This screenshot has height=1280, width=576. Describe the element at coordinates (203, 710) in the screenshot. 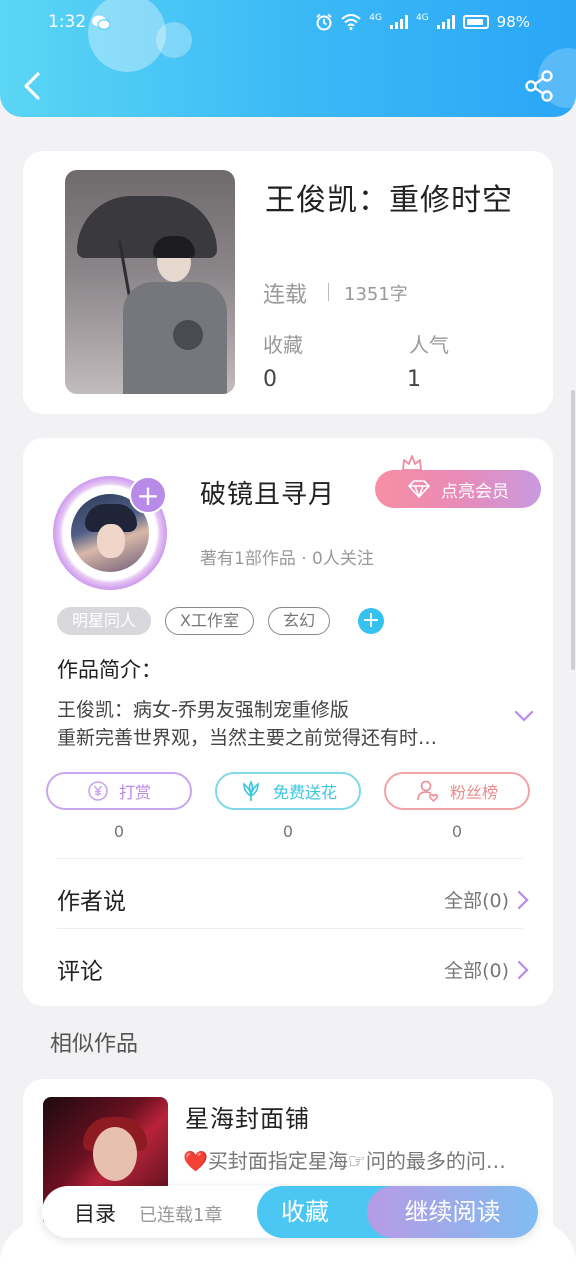

I see `intro-line: 王俊凯：病女-乔男友强制宠重修版` at that location.